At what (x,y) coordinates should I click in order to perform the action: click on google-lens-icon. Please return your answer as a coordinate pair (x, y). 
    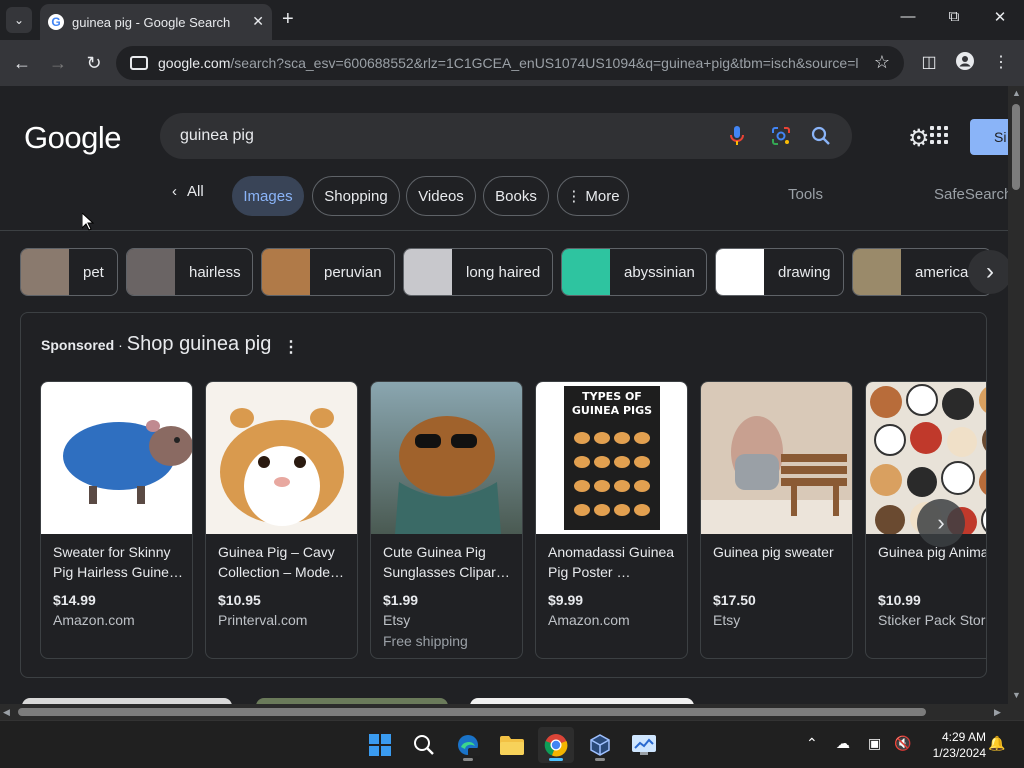
    Looking at the image, I should click on (781, 136).